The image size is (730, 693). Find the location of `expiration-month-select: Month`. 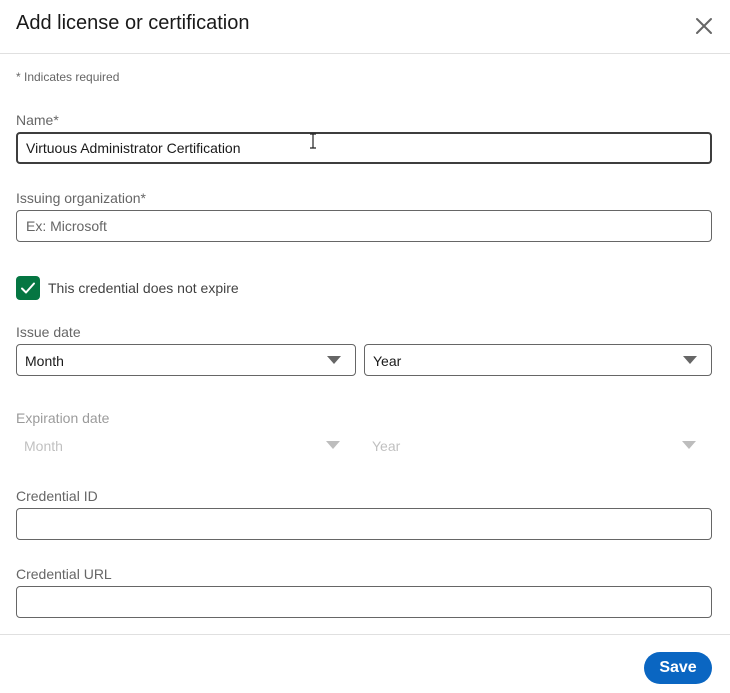

expiration-month-select: Month is located at coordinates (186, 446).